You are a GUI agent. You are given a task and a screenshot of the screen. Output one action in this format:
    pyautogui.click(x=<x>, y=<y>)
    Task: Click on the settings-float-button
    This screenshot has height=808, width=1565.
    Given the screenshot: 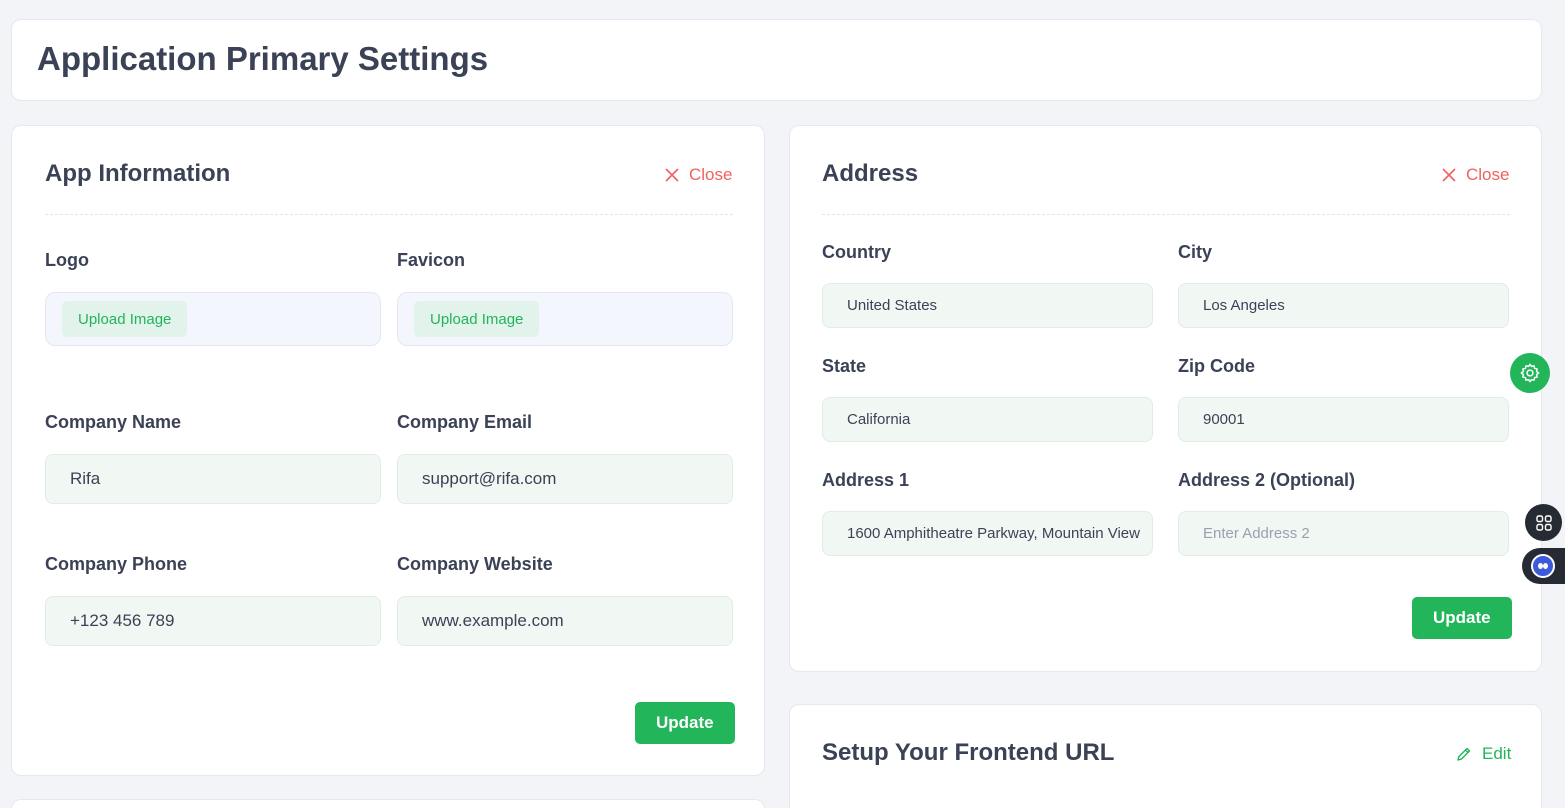 What is the action you would take?
    pyautogui.click(x=1530, y=373)
    